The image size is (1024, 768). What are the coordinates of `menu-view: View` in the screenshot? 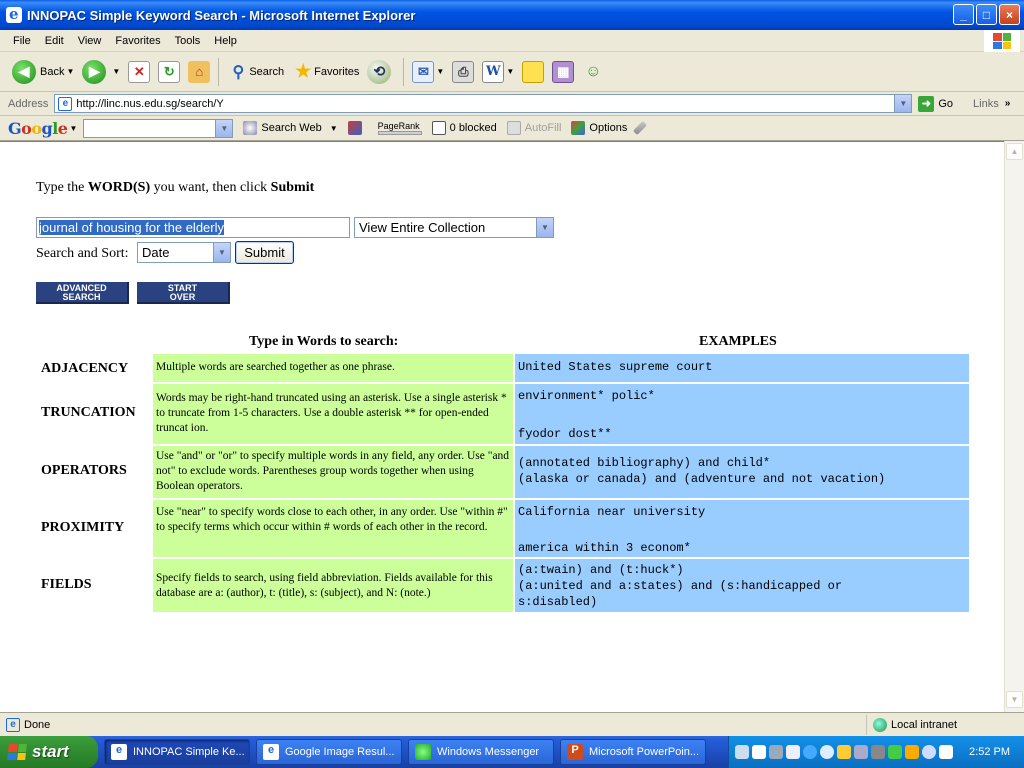 It's located at (90, 41).